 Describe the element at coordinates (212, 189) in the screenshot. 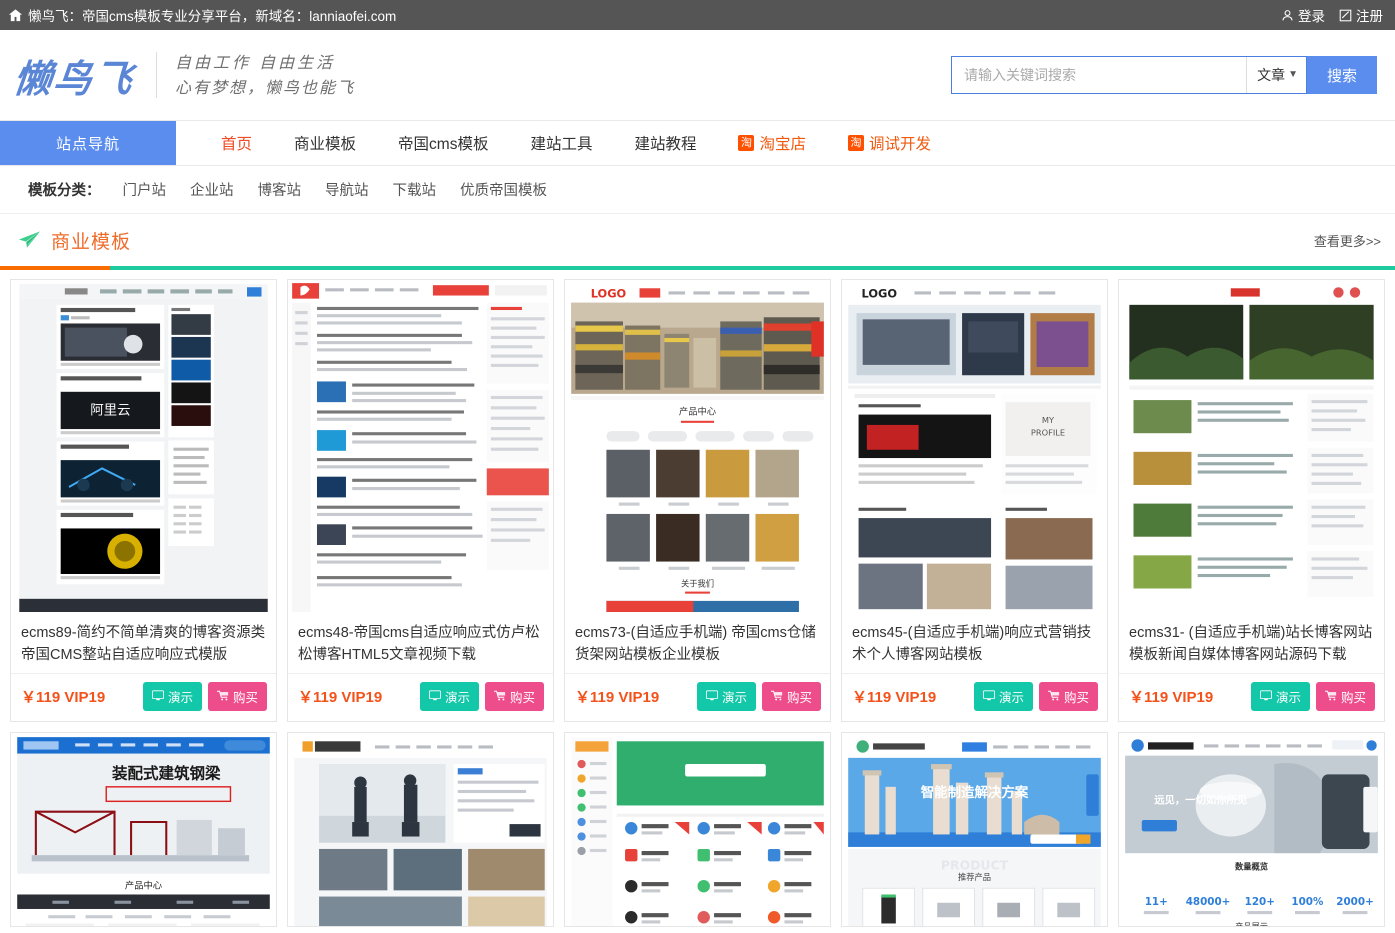

I see `category-link-enterprise: 企业站` at that location.